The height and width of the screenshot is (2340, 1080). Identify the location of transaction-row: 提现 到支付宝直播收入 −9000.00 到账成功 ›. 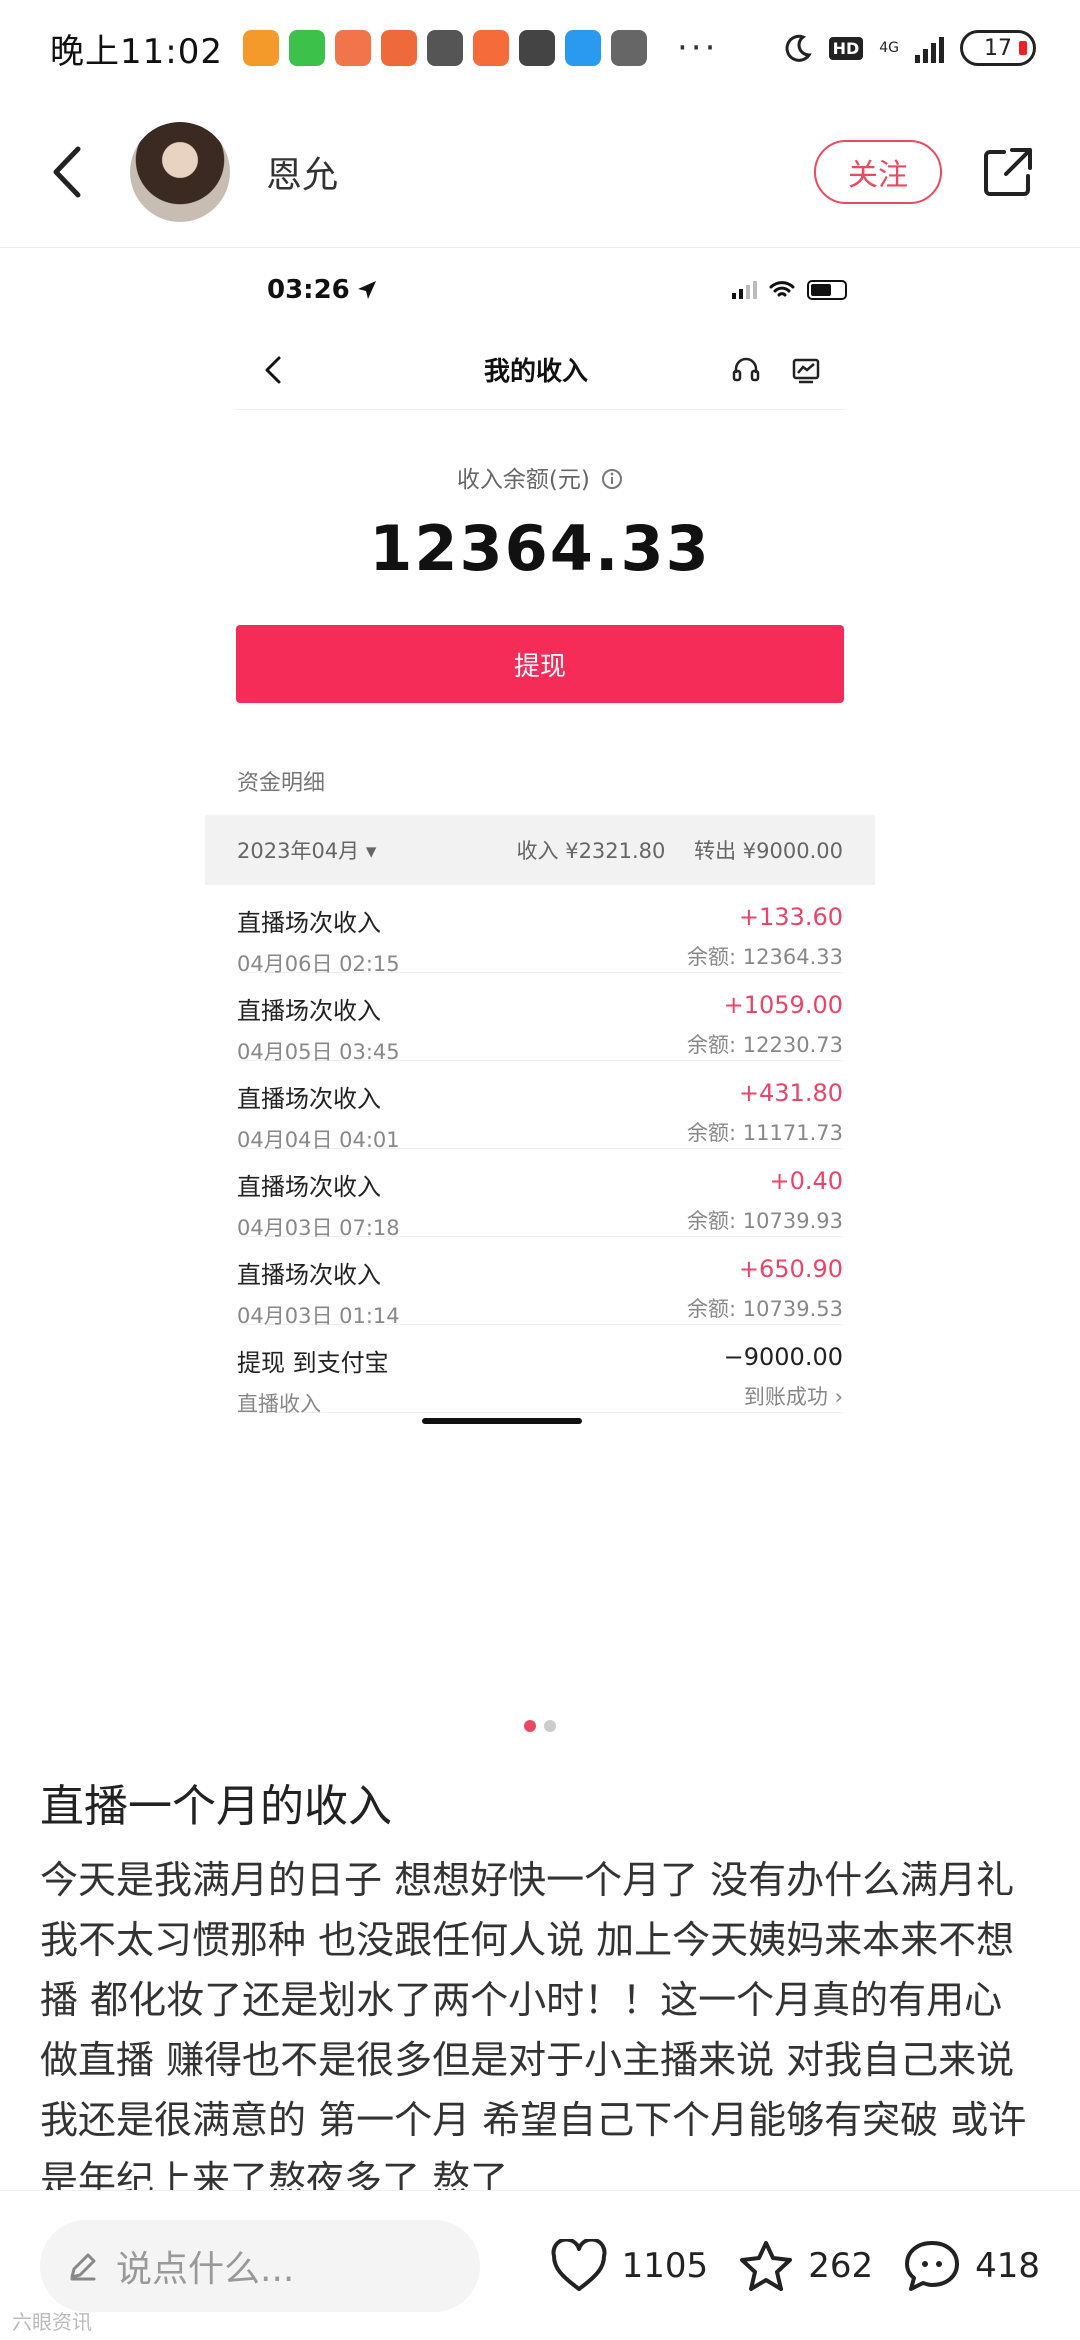
(540, 1370).